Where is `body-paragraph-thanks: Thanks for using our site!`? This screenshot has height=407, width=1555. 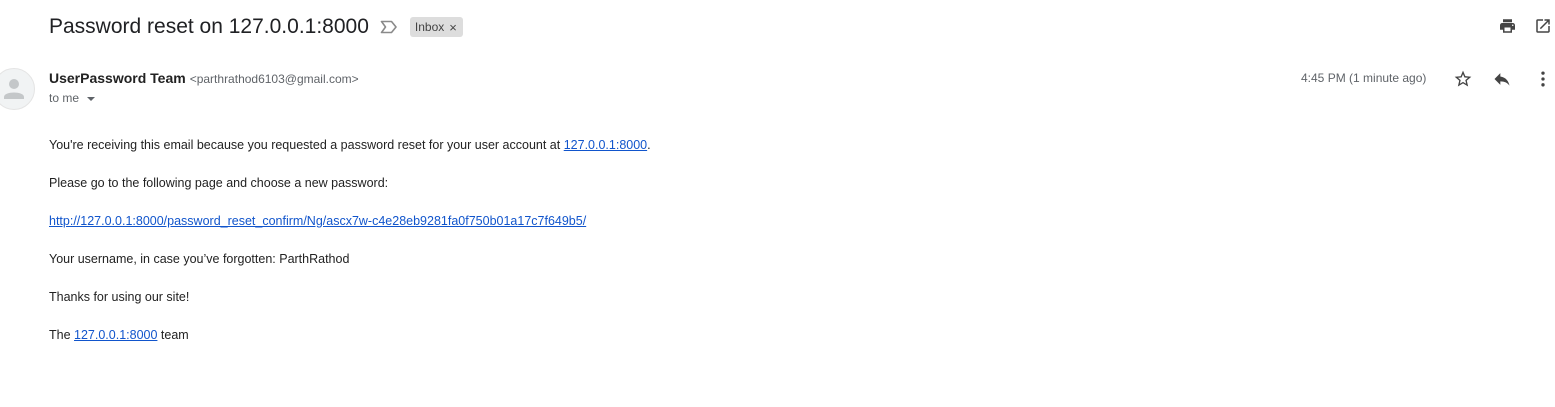
body-paragraph-thanks: Thanks for using our site! is located at coordinates (119, 297).